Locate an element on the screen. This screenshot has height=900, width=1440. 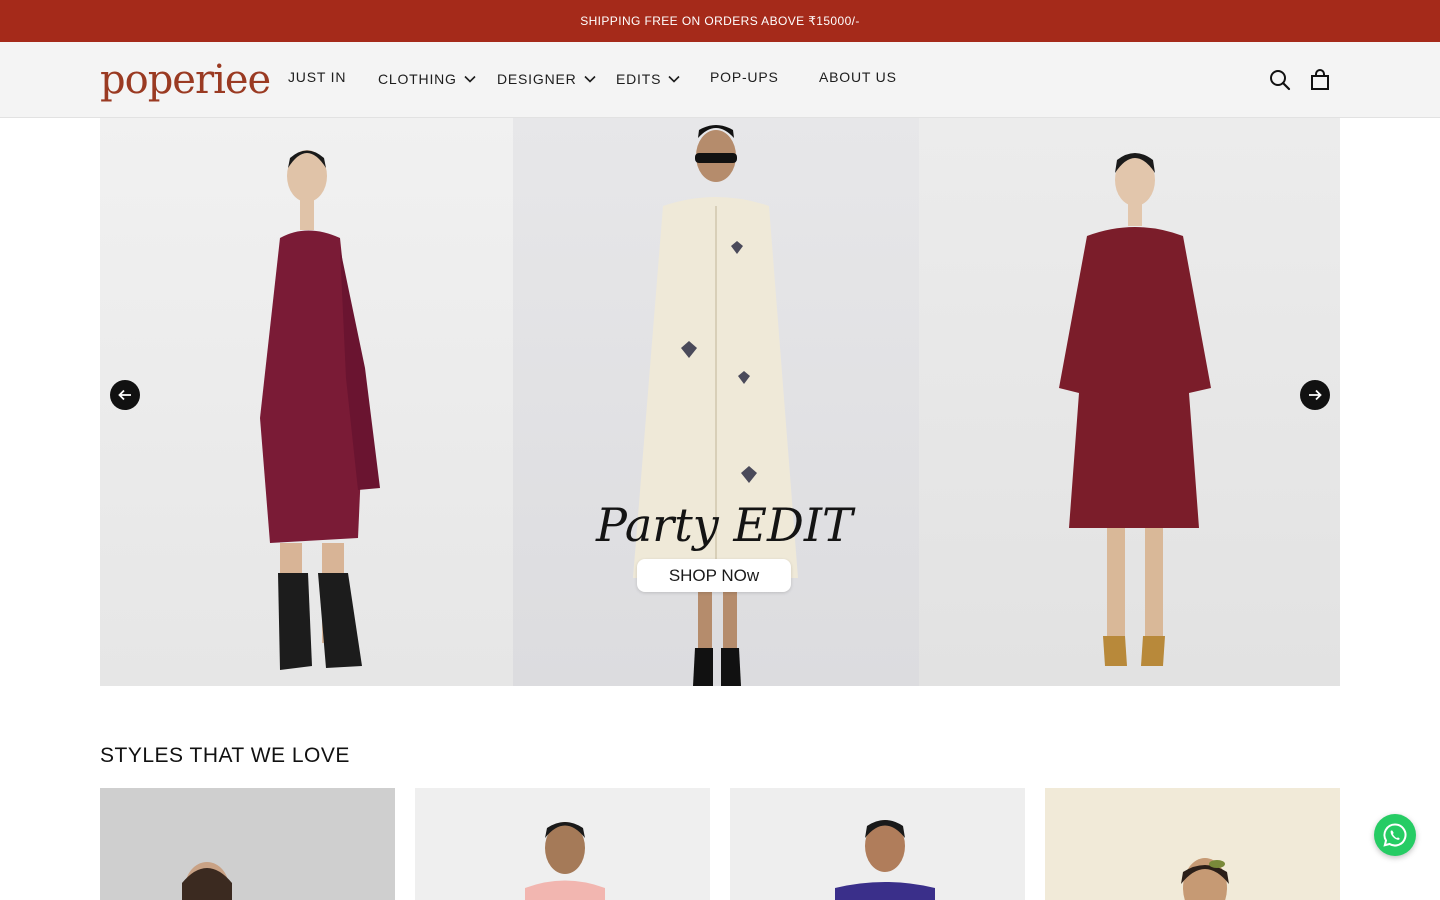
nav-item-edits: EDITS is located at coordinates (648, 79).